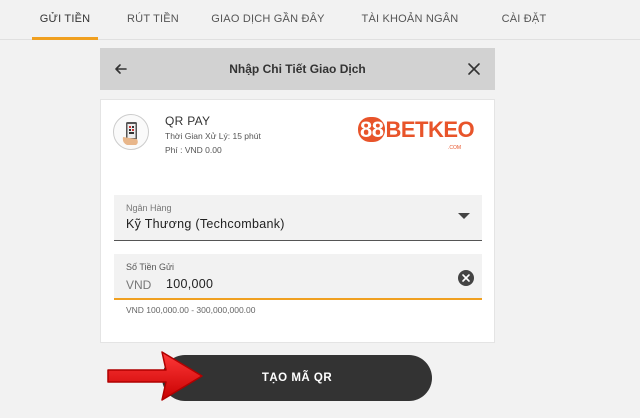  I want to click on tab-recent-transactions: GIAO DỊCH GẦN ĐÂY, so click(268, 20).